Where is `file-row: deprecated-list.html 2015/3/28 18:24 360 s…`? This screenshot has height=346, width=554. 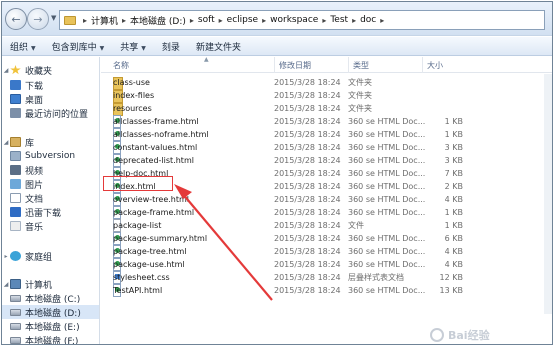 file-row: deprecated-list.html 2015/3/28 18:24 360 s… is located at coordinates (326, 160).